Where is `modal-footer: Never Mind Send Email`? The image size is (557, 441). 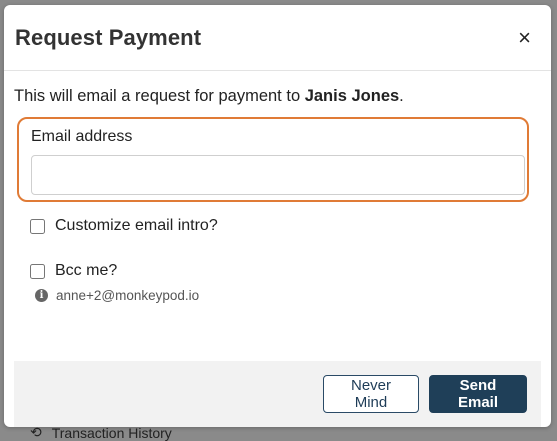 modal-footer: Never Mind Send Email is located at coordinates (277, 394).